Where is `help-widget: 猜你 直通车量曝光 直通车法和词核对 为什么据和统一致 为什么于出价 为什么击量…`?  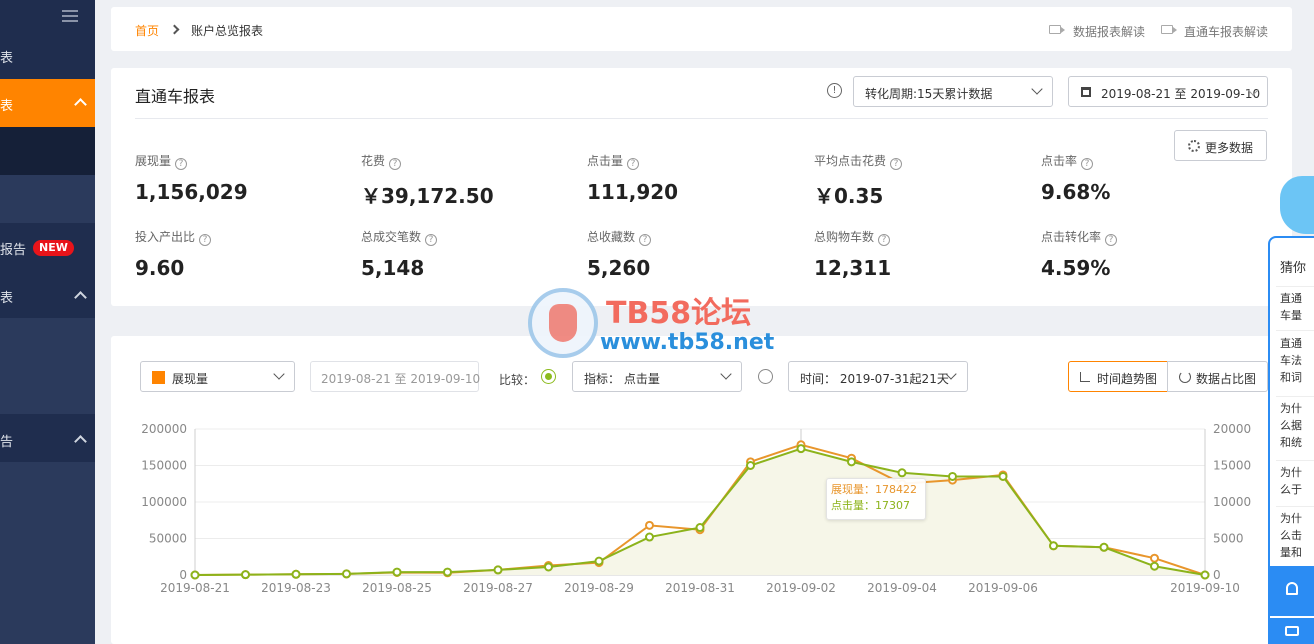 help-widget: 猜你 直通车量曝光 直通车法和词核对 为什么据和统一致 为什么于出价 为什么击量… is located at coordinates (1291, 440).